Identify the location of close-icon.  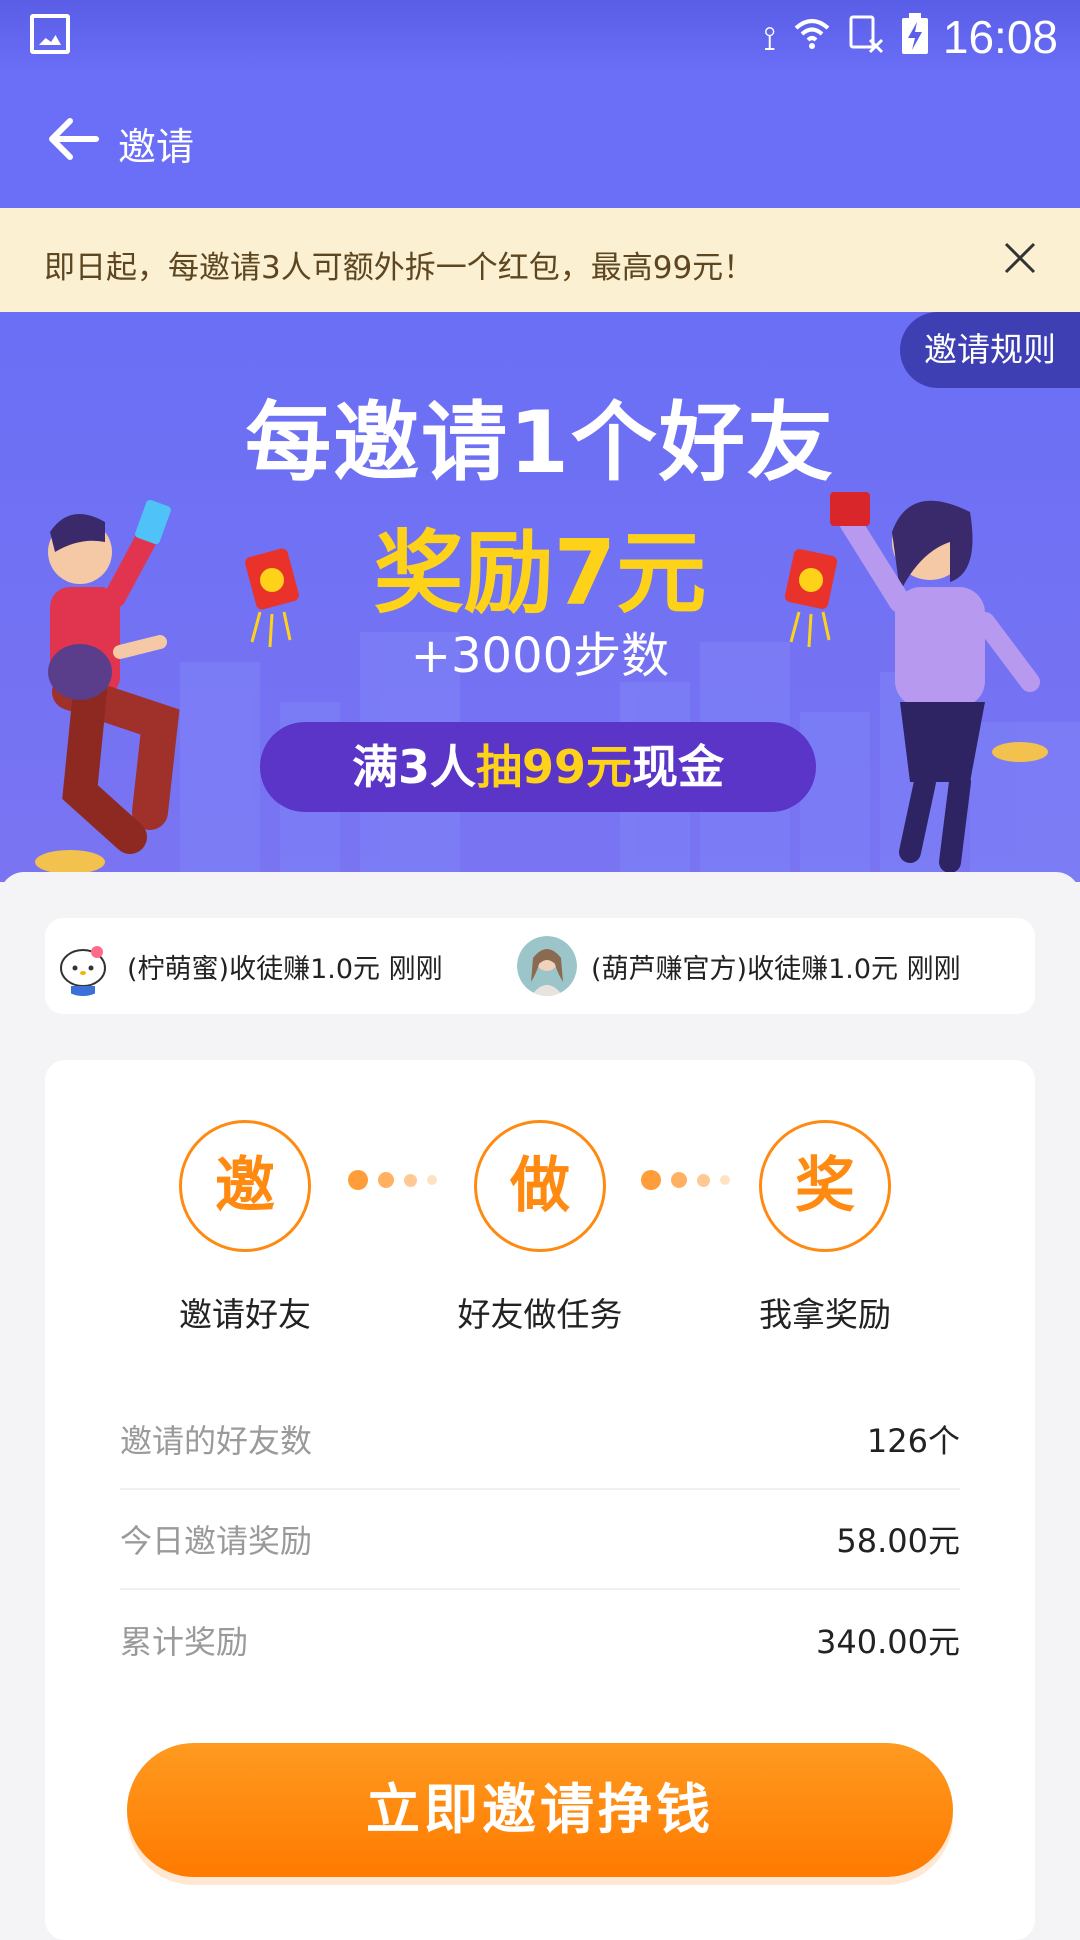
(1020, 258).